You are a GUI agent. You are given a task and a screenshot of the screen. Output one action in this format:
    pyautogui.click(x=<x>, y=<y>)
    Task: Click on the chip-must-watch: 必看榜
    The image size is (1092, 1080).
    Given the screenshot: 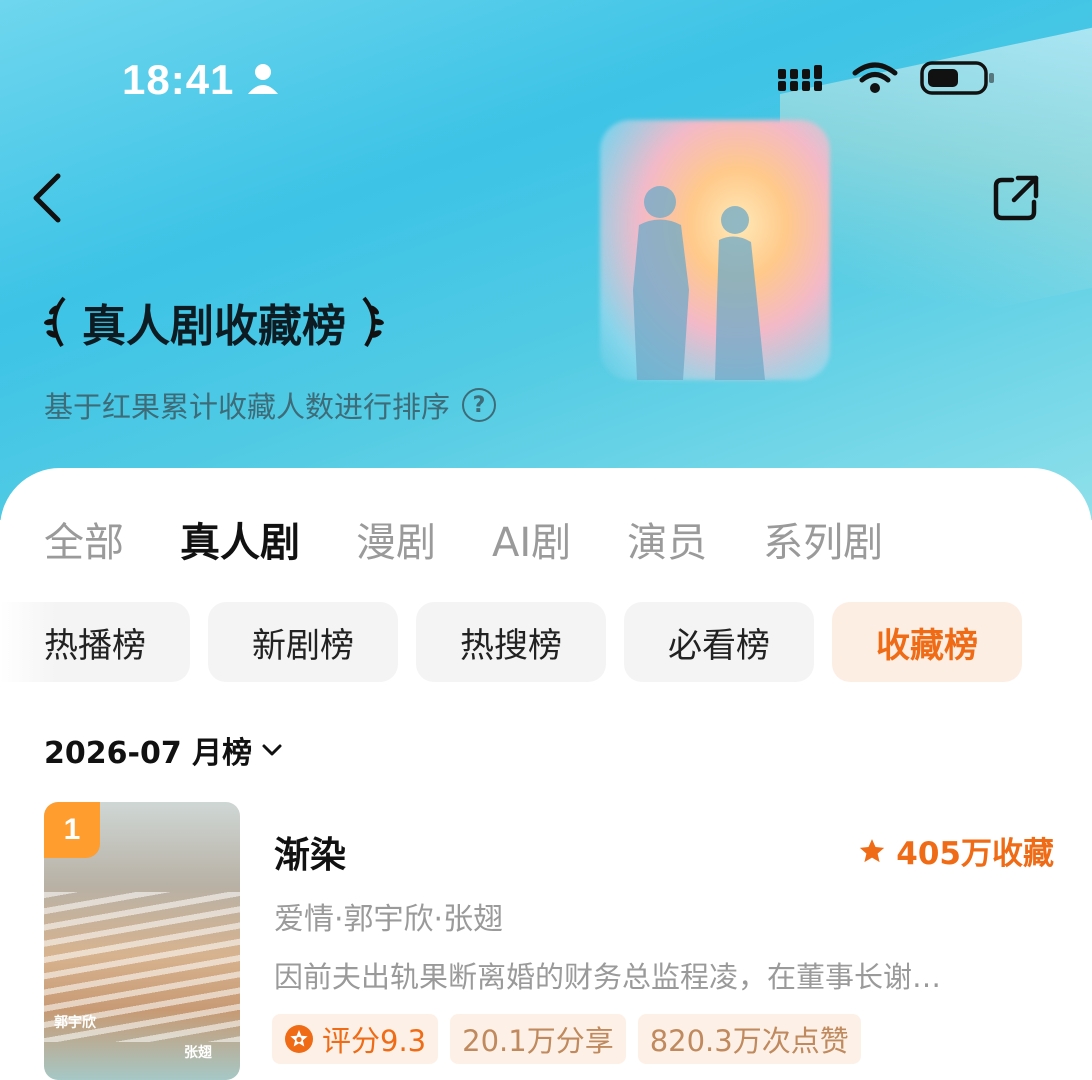 What is the action you would take?
    pyautogui.click(x=719, y=642)
    